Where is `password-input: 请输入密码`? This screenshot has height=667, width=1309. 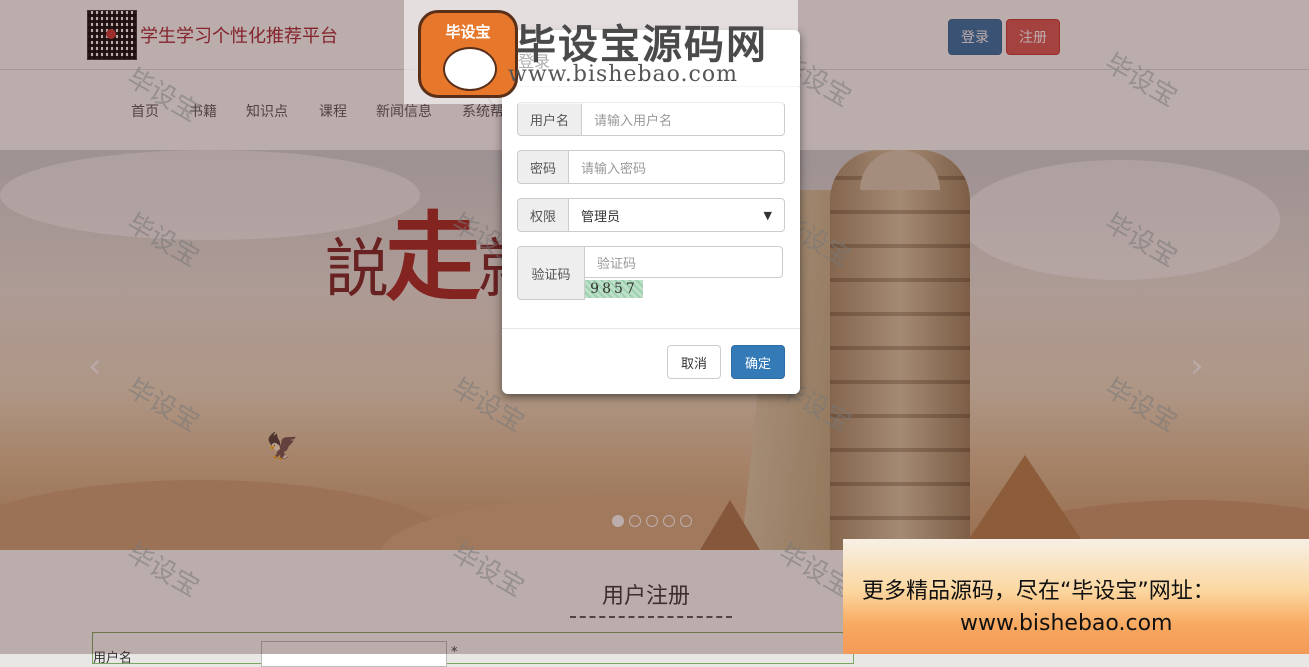 password-input: 请输入密码 is located at coordinates (676, 167).